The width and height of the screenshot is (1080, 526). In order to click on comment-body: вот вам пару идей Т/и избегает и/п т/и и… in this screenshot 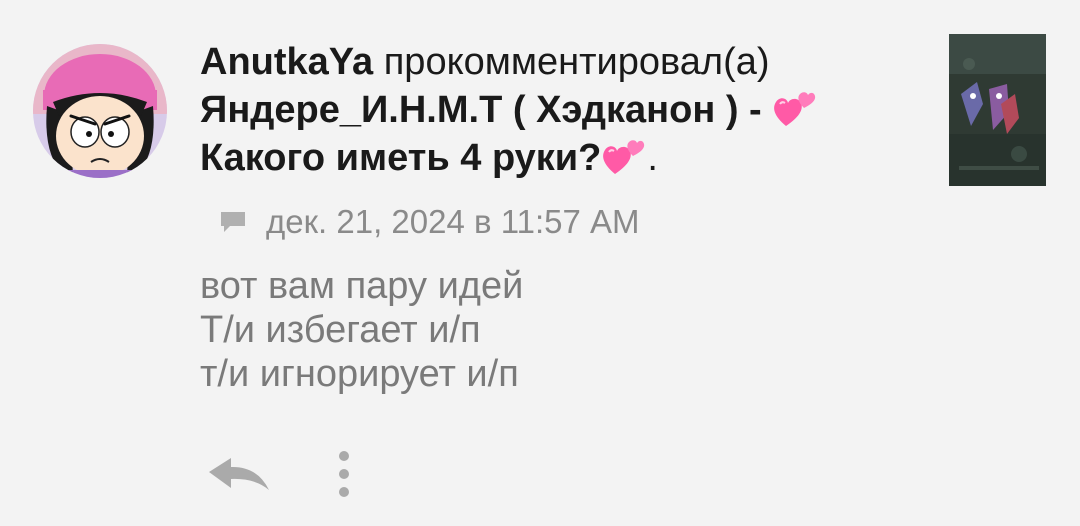, I will do `click(361, 330)`.